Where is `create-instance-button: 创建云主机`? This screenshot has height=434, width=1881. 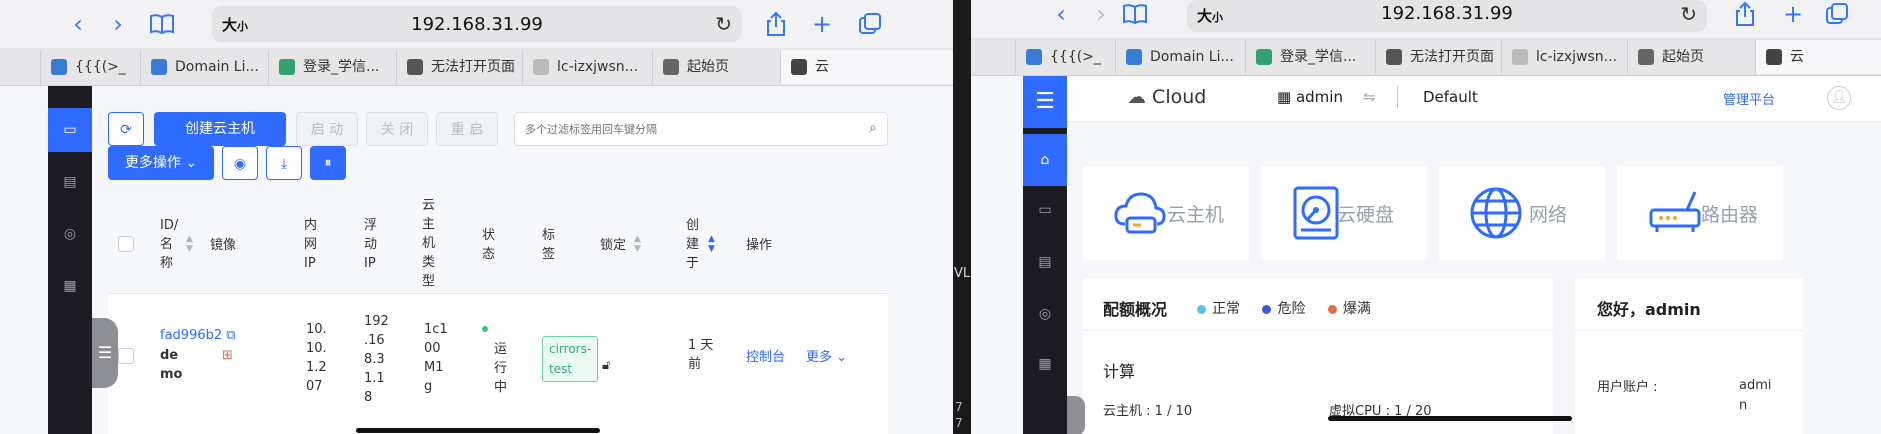
create-instance-button: 创建云主机 is located at coordinates (220, 129).